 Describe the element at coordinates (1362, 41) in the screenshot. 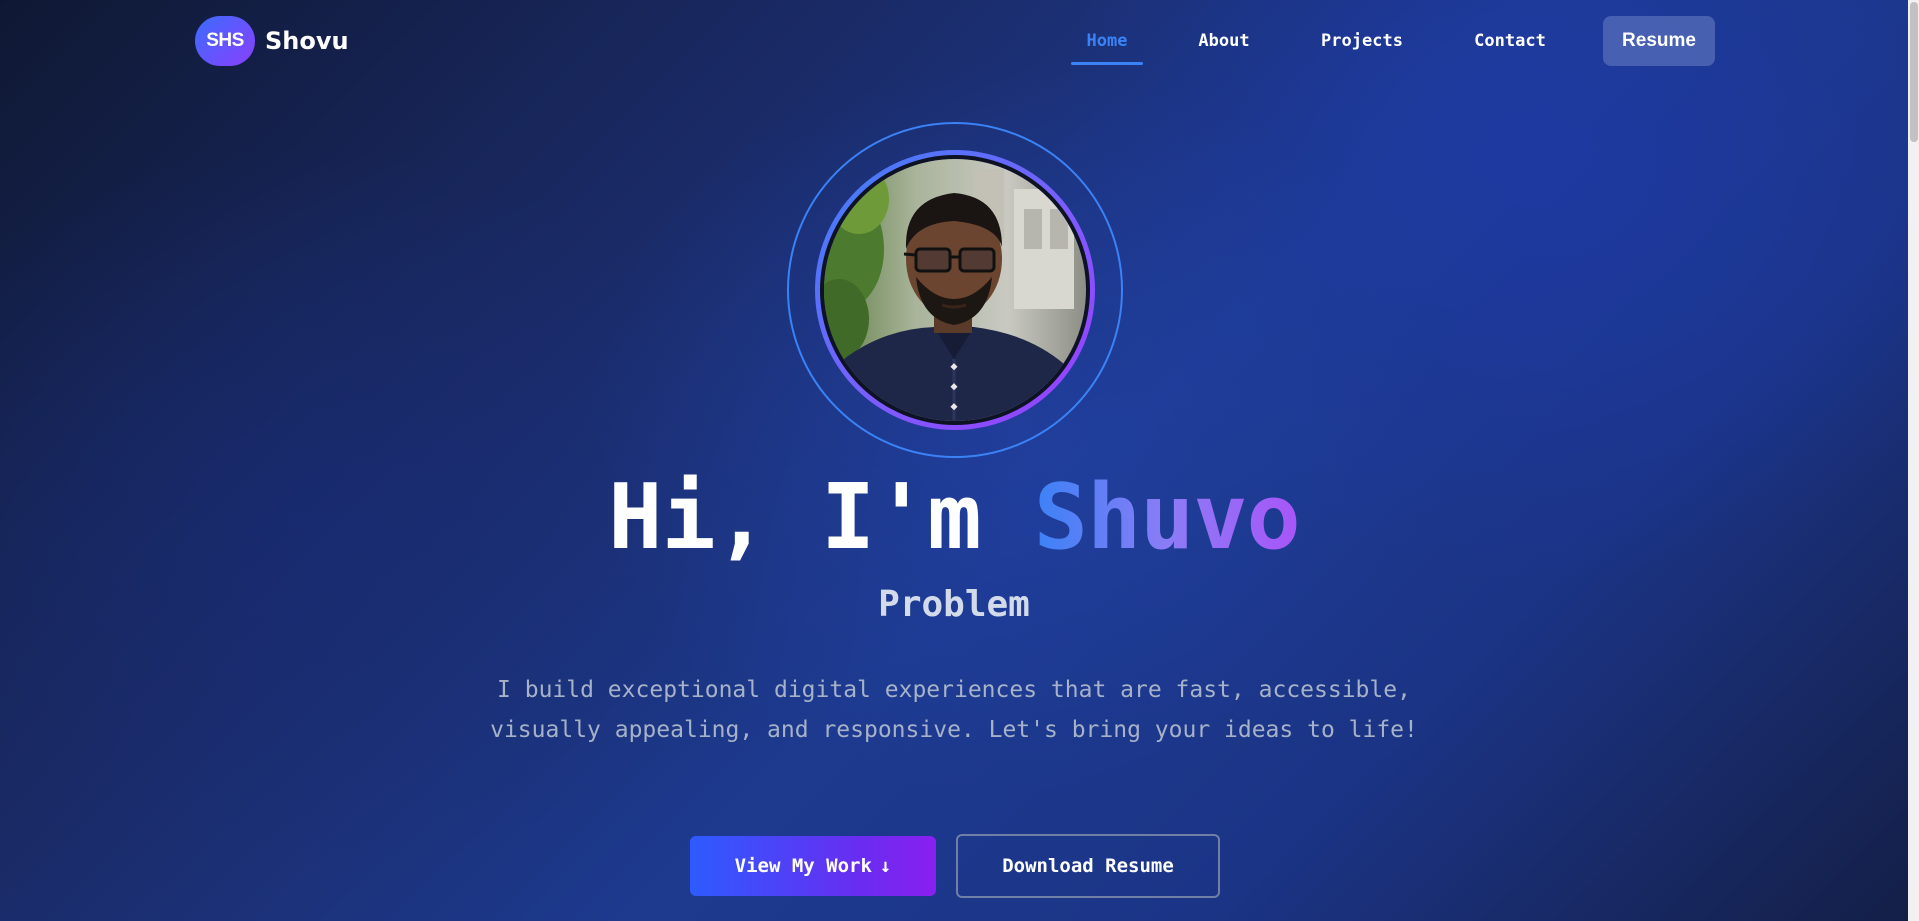

I see `nav-link-projects: Projects` at that location.